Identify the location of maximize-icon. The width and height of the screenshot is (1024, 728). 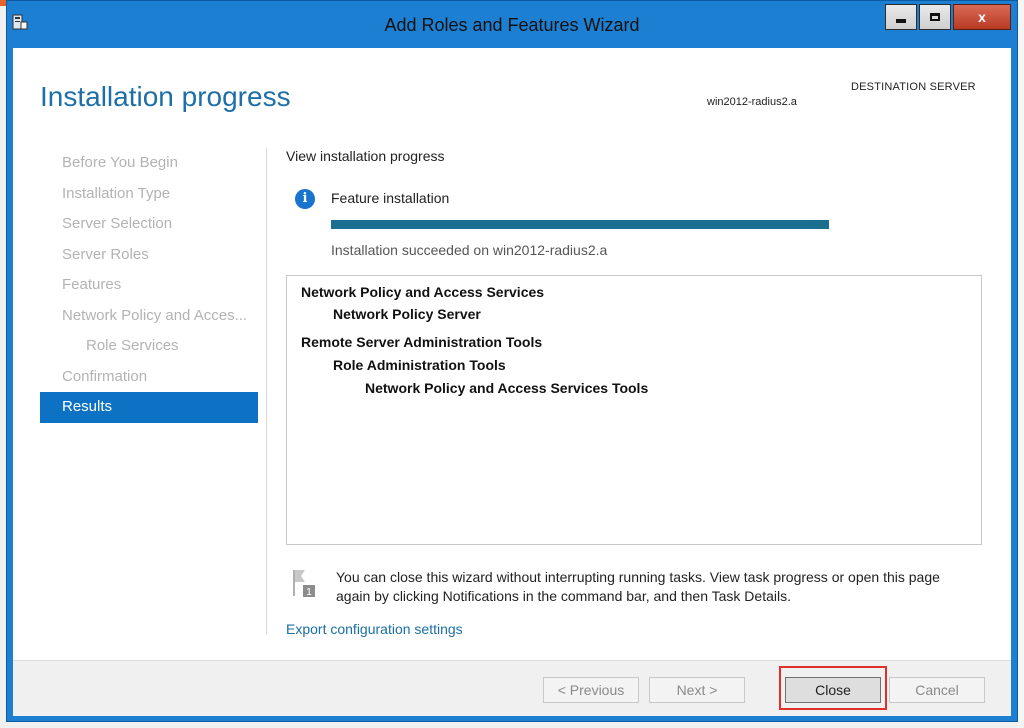
(935, 17).